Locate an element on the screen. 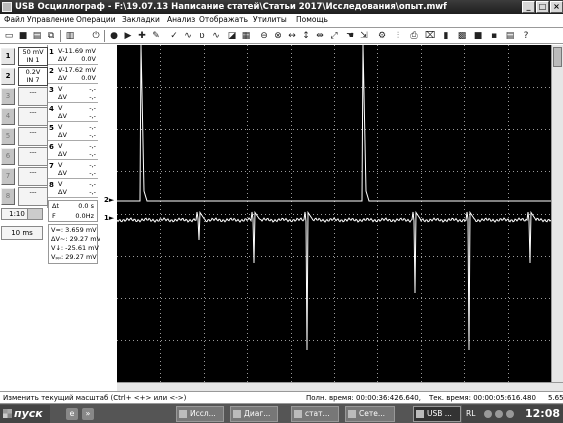 The height and width of the screenshot is (423, 563). menu-control: Управление is located at coordinates (50, 19).